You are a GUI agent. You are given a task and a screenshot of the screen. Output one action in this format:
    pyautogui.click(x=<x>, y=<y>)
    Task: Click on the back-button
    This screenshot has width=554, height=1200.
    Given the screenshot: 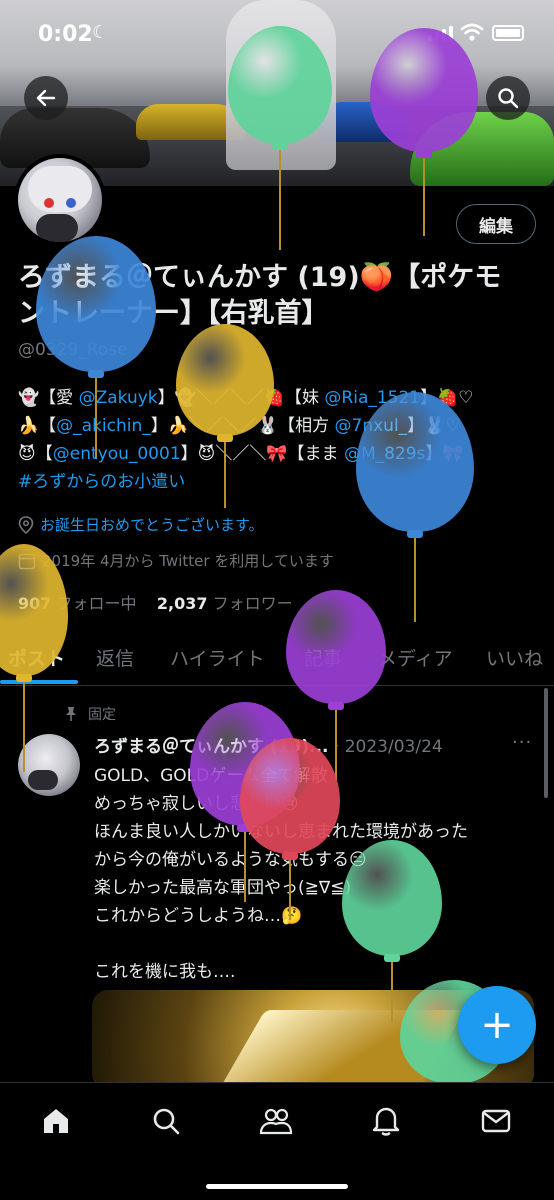 What is the action you would take?
    pyautogui.click(x=46, y=98)
    